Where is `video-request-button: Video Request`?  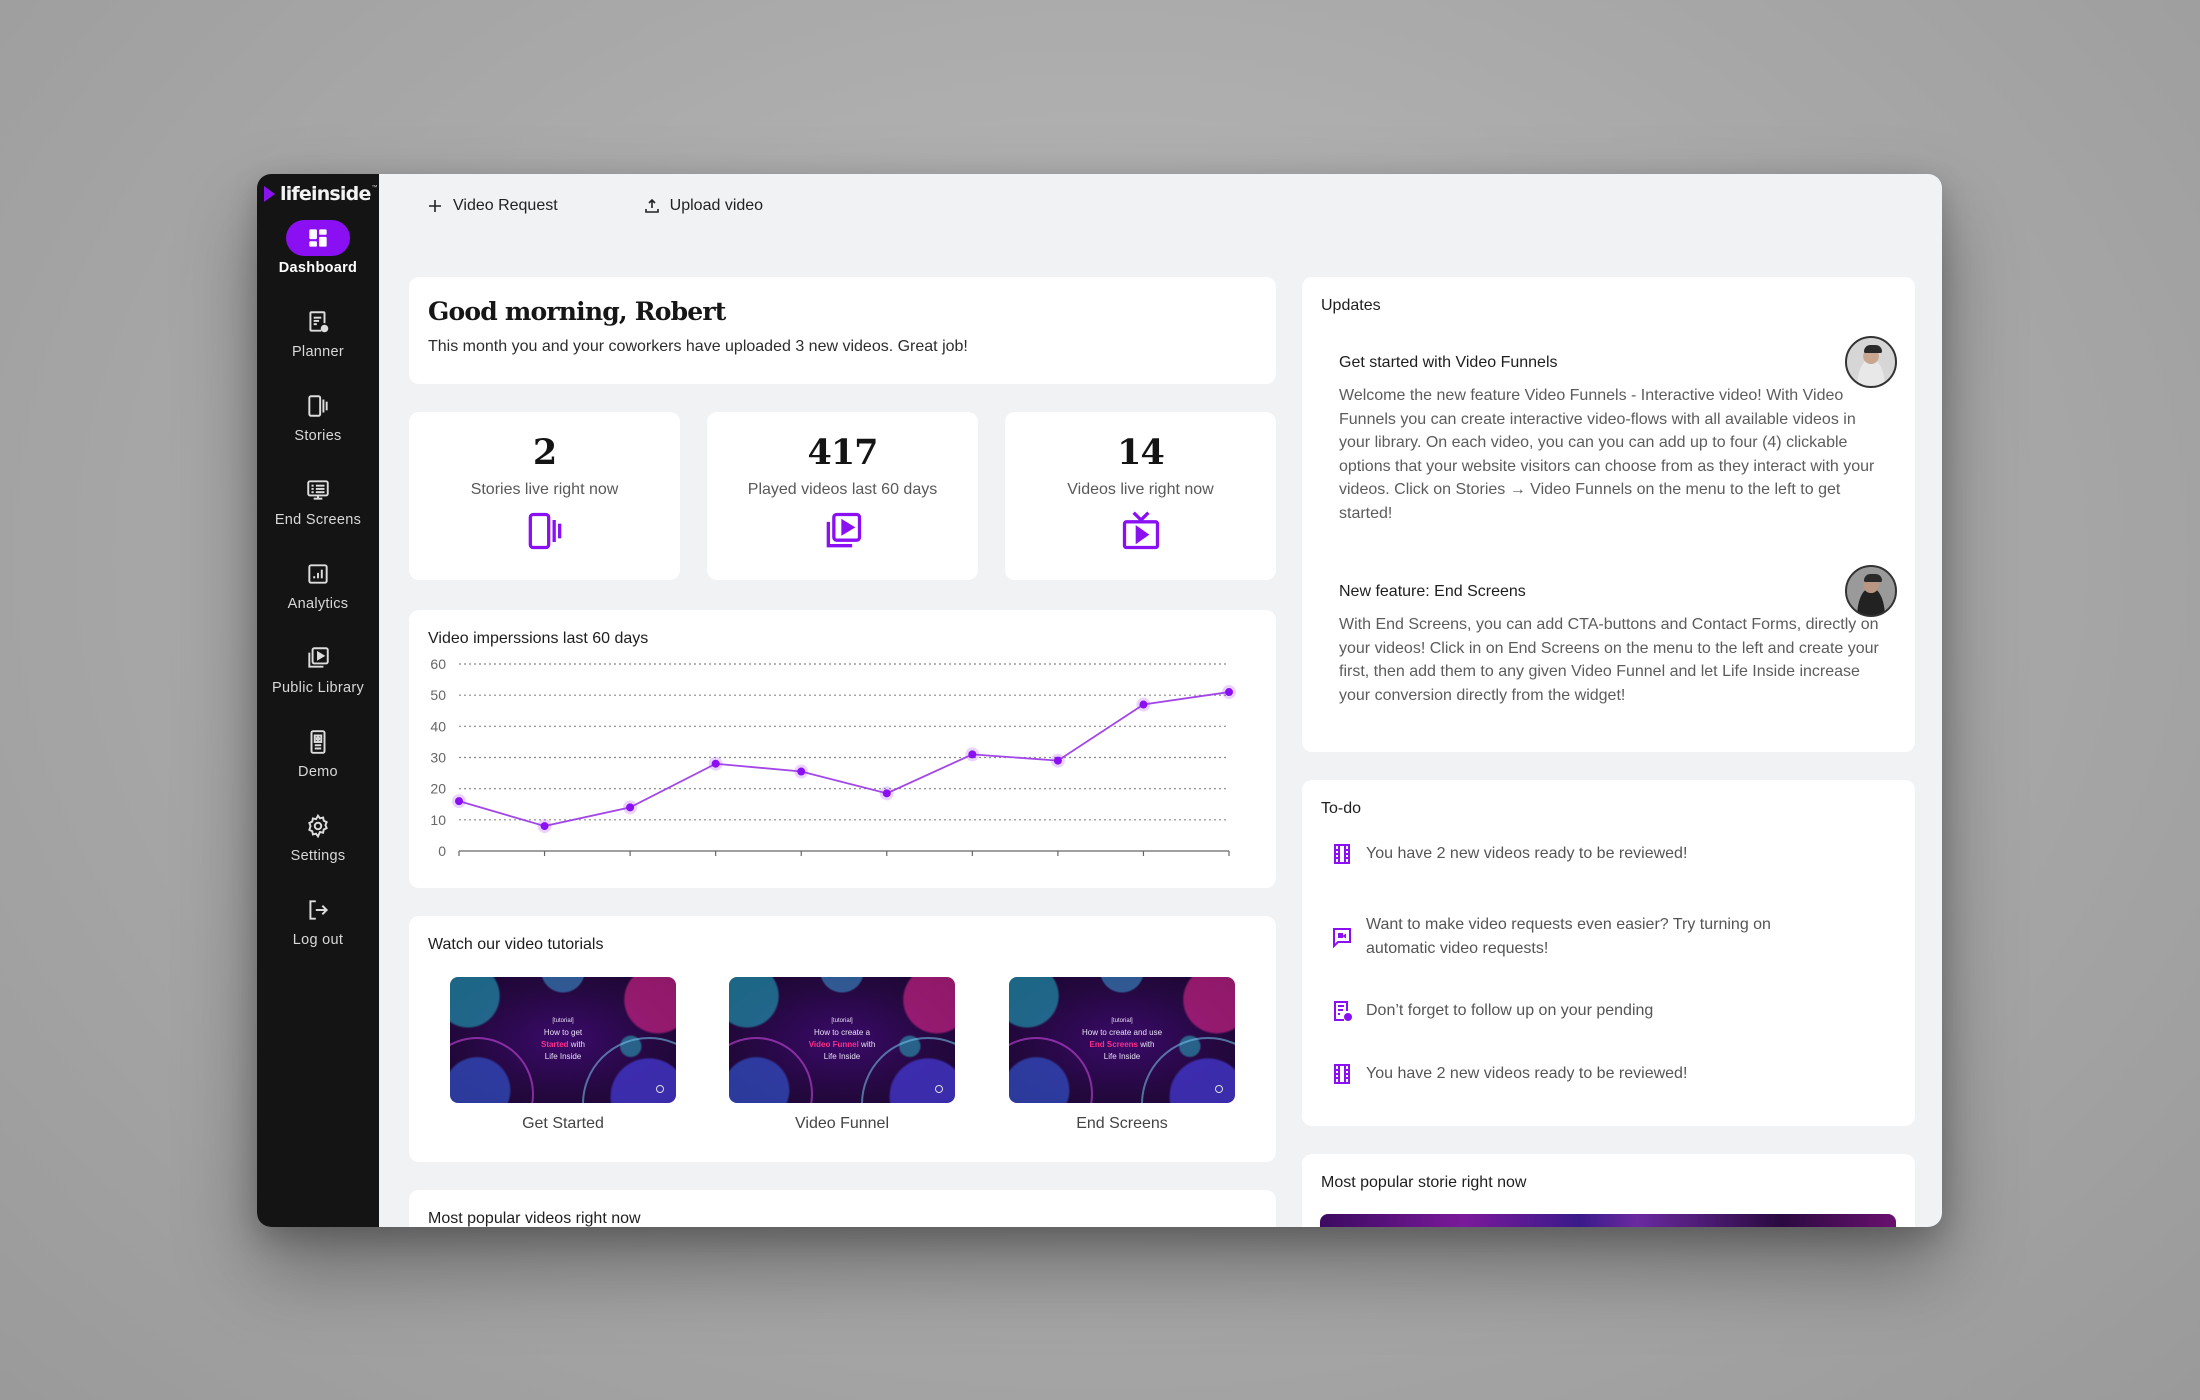
video-request-button: Video Request is located at coordinates (492, 206).